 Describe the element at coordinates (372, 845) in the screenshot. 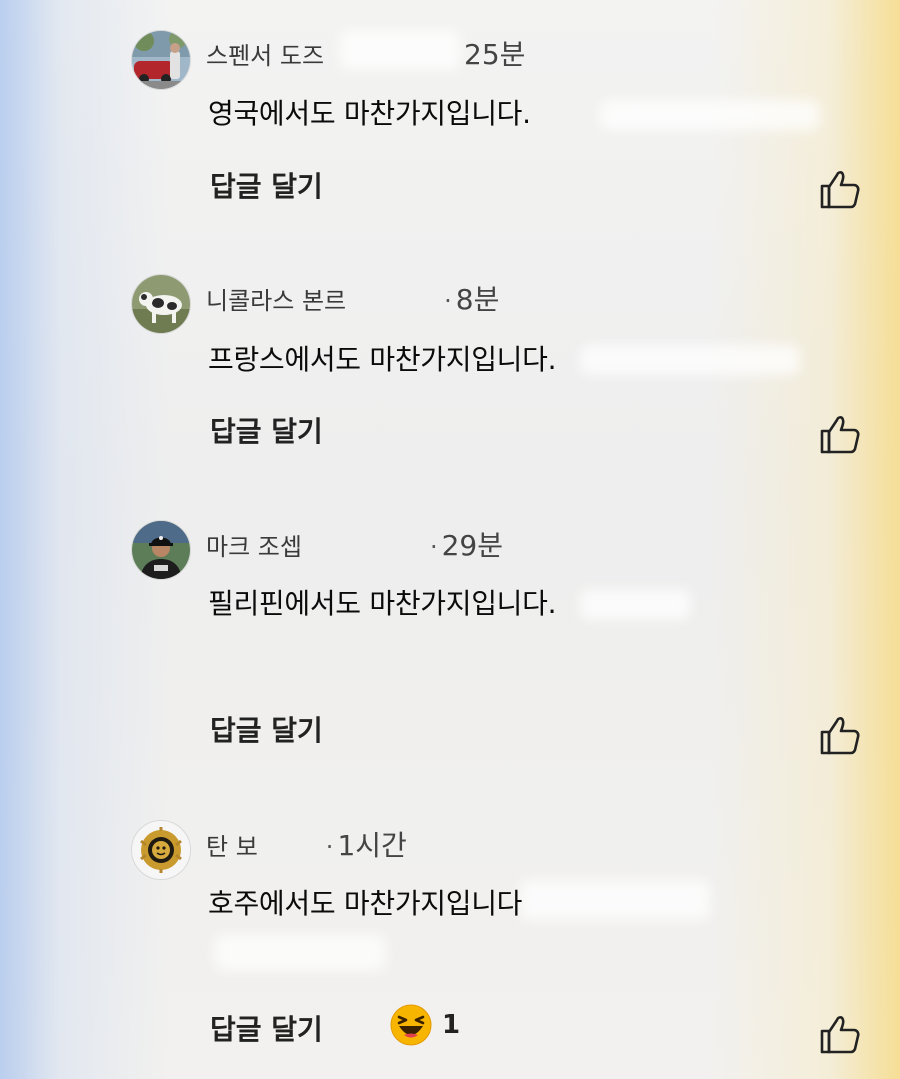

I see `comment-time: 1시간` at that location.